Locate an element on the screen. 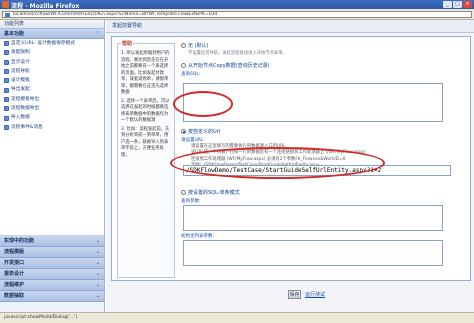 This screenshot has height=323, width=474. radio-custom-url is located at coordinates (183, 131).